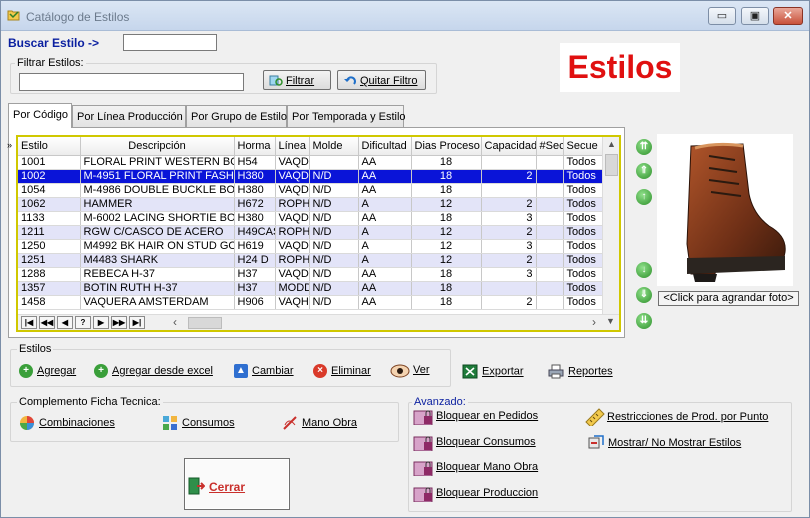 Image resolution: width=810 pixels, height=518 pixels. Describe the element at coordinates (65, 322) in the screenshot. I see `nav-prev-button: ◀` at that location.